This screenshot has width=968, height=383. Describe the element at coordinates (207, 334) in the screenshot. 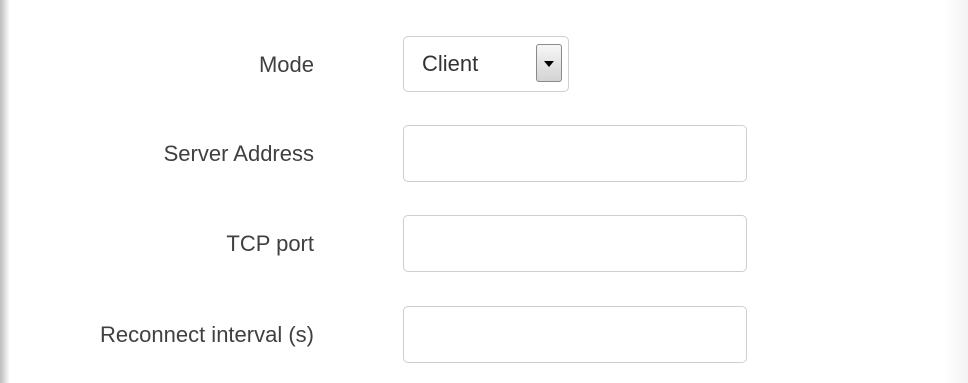

I see `reconnect-interval-label: Reconnect interval (s)` at that location.